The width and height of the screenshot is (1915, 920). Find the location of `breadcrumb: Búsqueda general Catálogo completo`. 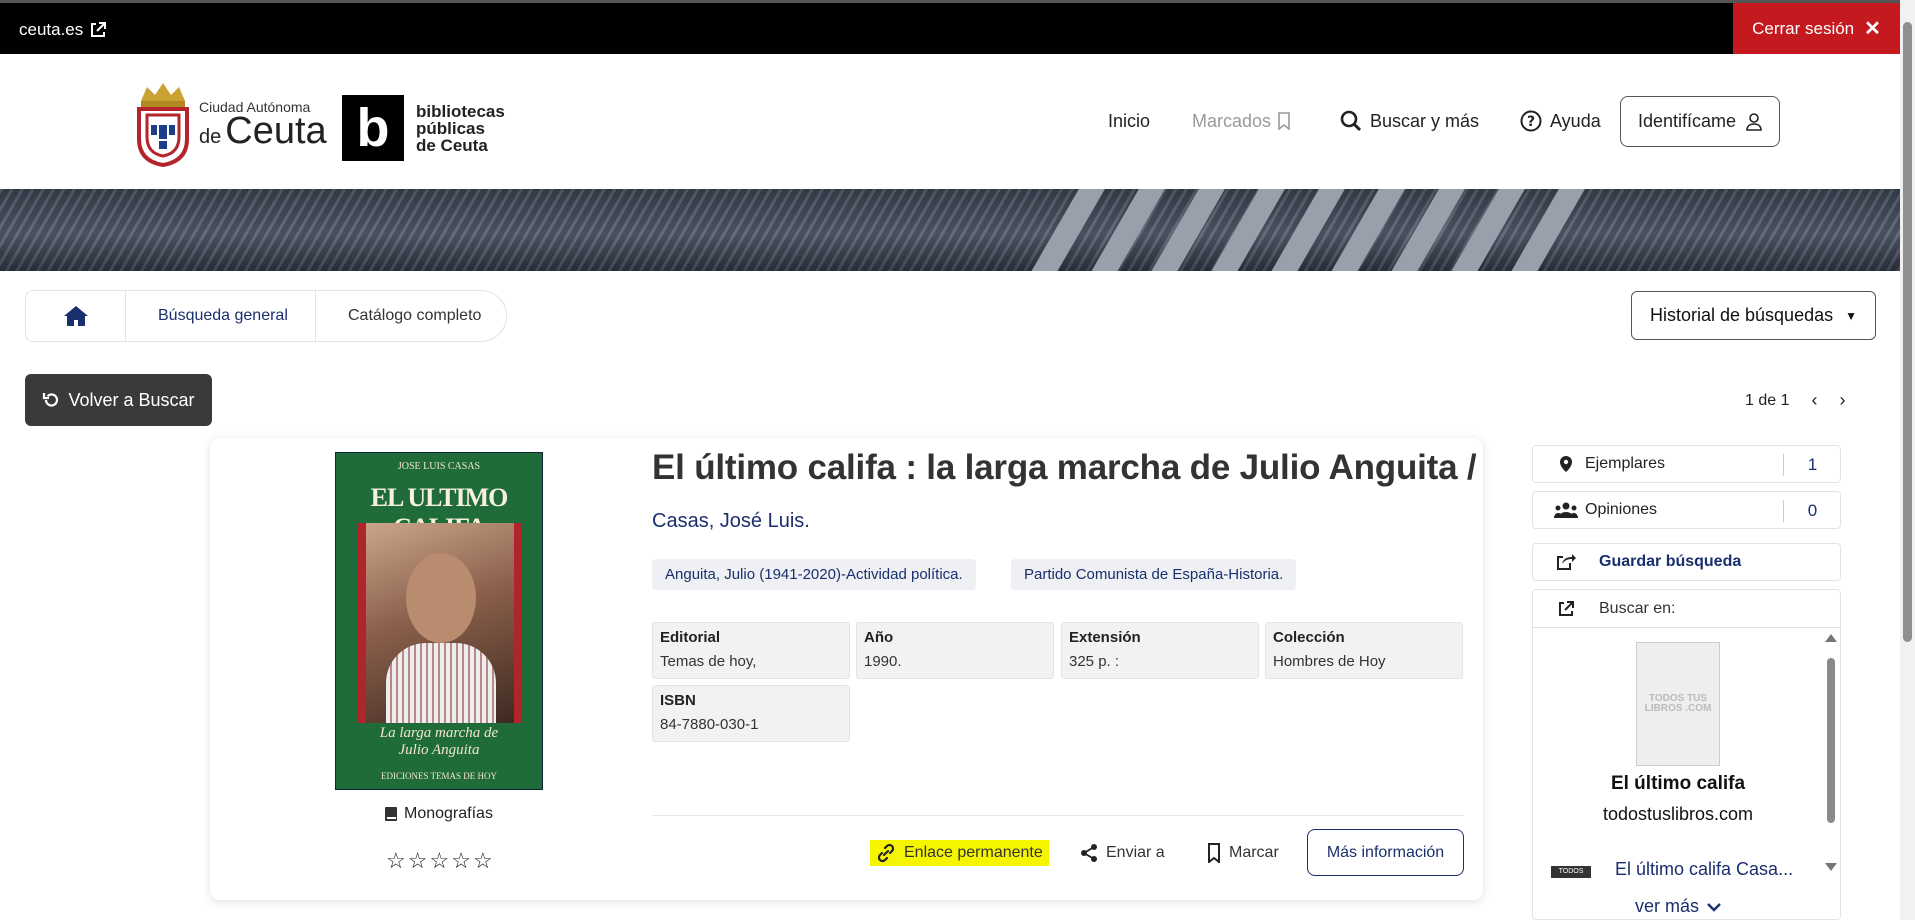

breadcrumb: Búsqueda general Catálogo completo is located at coordinates (266, 316).